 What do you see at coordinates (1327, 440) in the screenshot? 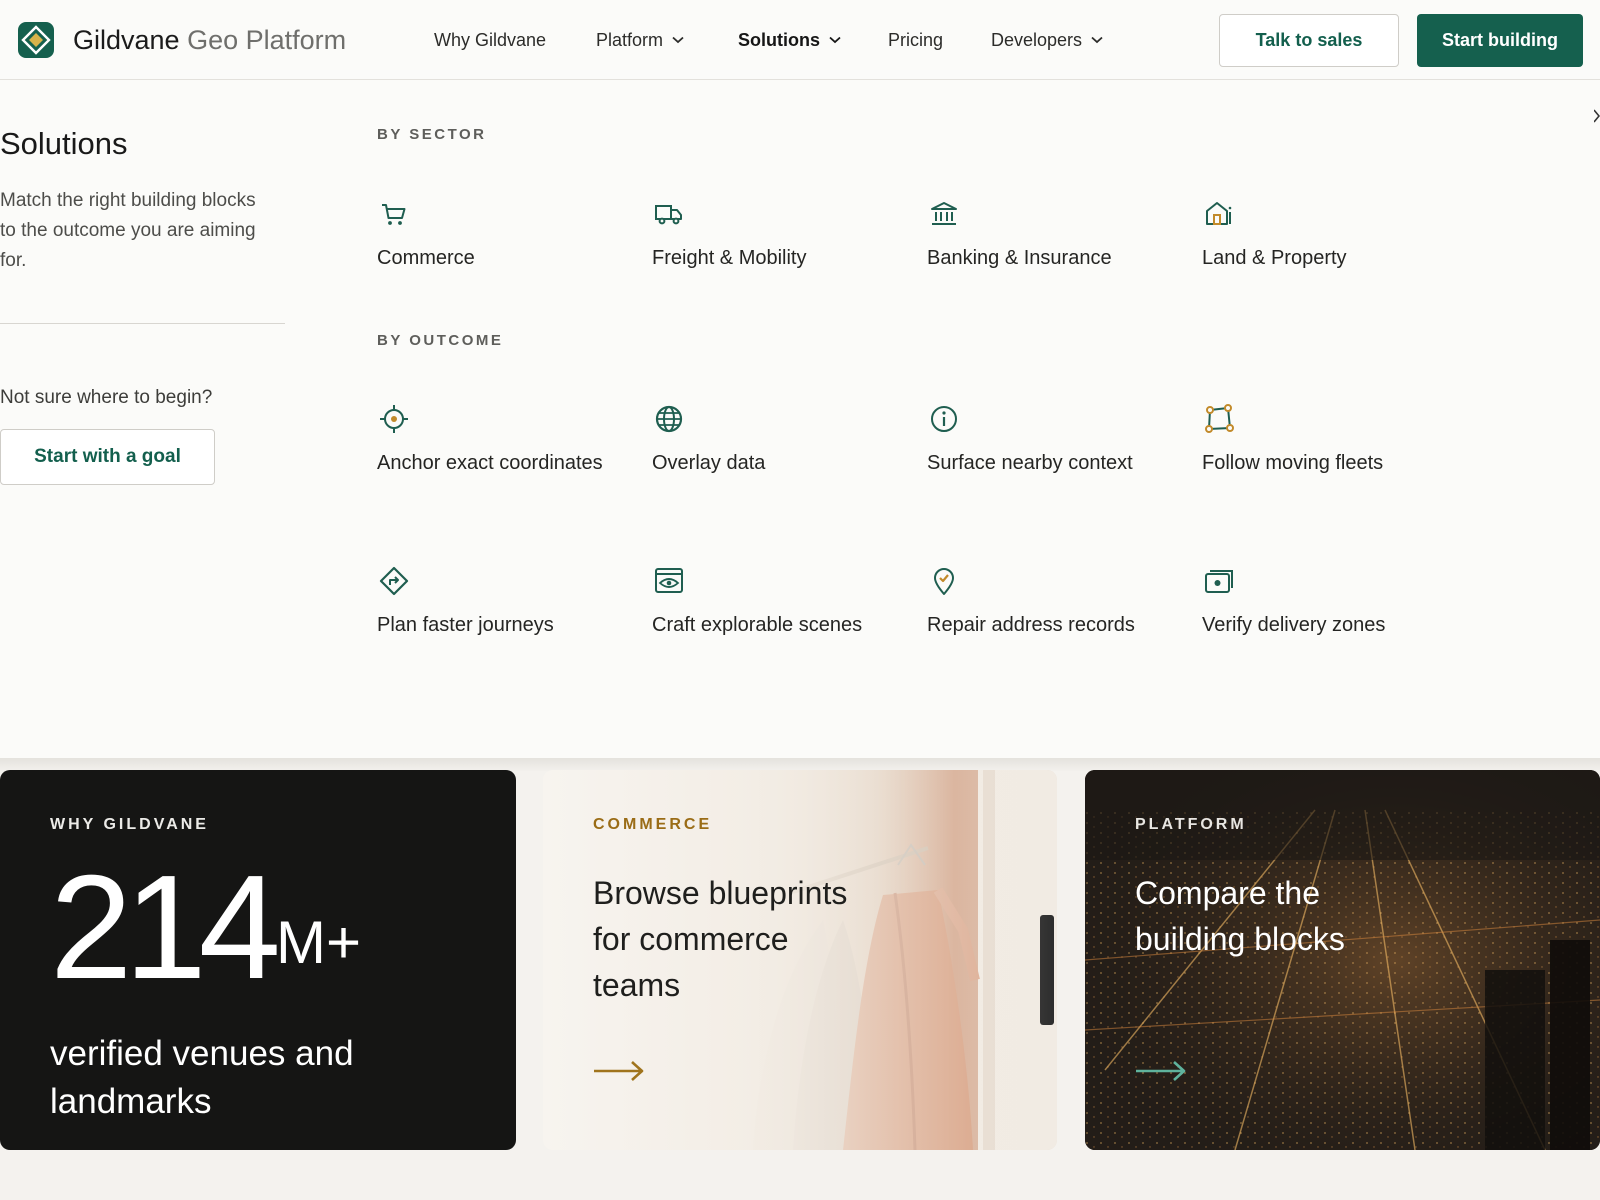
I see `outcome-item-follow-moving-fleets: Follow moving fleets` at bounding box center [1327, 440].